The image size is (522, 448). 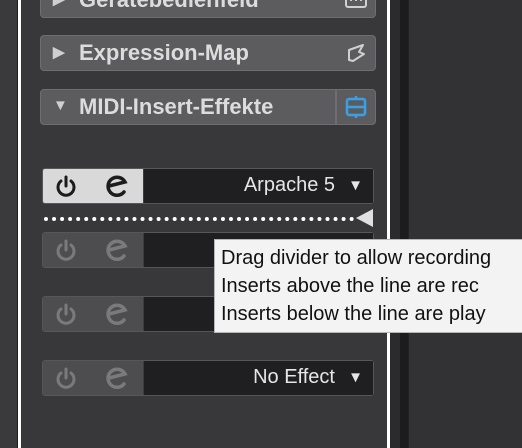 I want to click on divider-handle-icon, so click(x=364, y=218).